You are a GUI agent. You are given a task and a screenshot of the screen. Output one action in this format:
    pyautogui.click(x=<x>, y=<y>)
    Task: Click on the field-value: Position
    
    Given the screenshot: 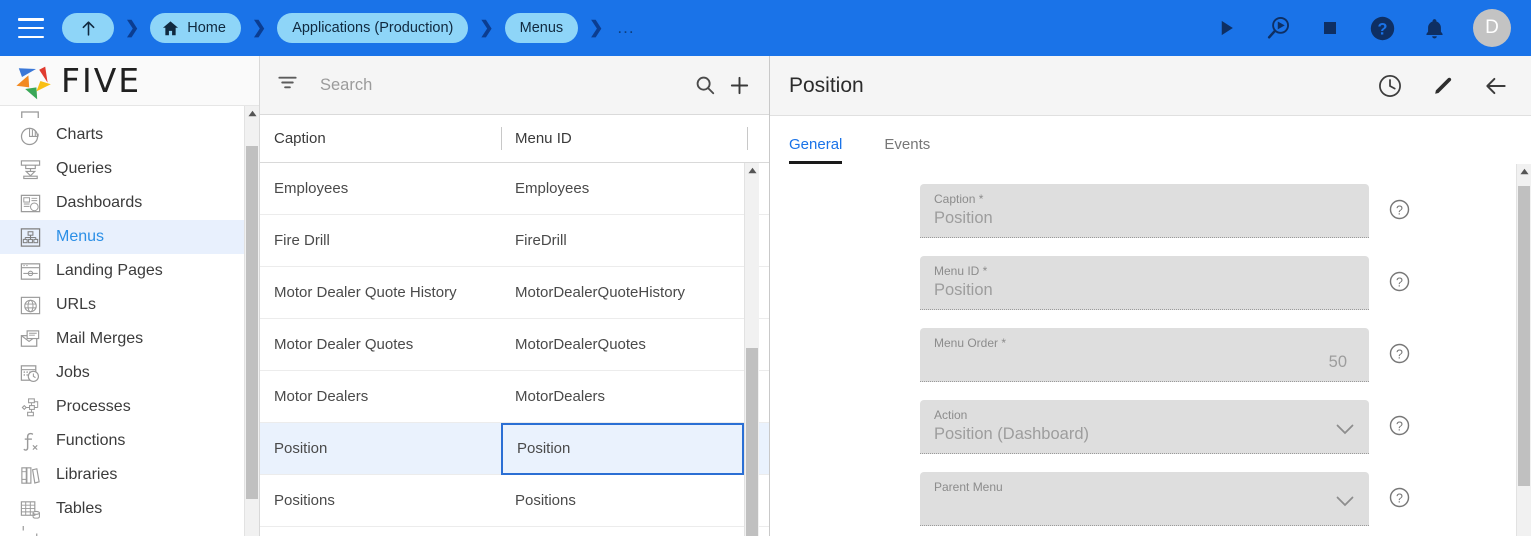 What is the action you would take?
    pyautogui.click(x=963, y=290)
    